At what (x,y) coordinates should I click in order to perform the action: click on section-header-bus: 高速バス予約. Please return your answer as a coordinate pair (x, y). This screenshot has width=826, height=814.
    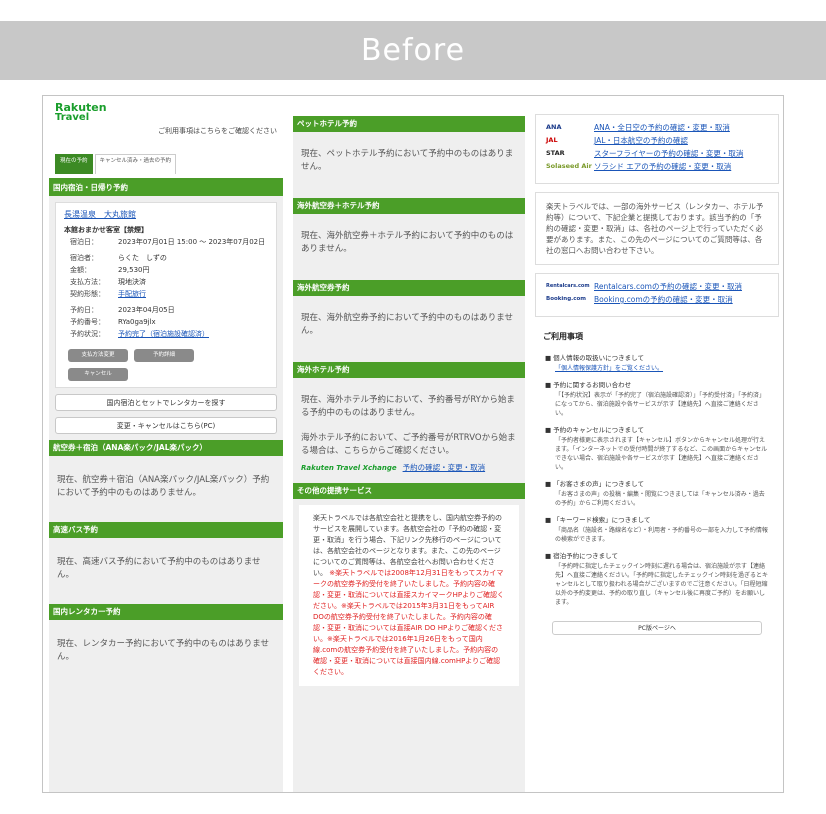
    Looking at the image, I should click on (166, 530).